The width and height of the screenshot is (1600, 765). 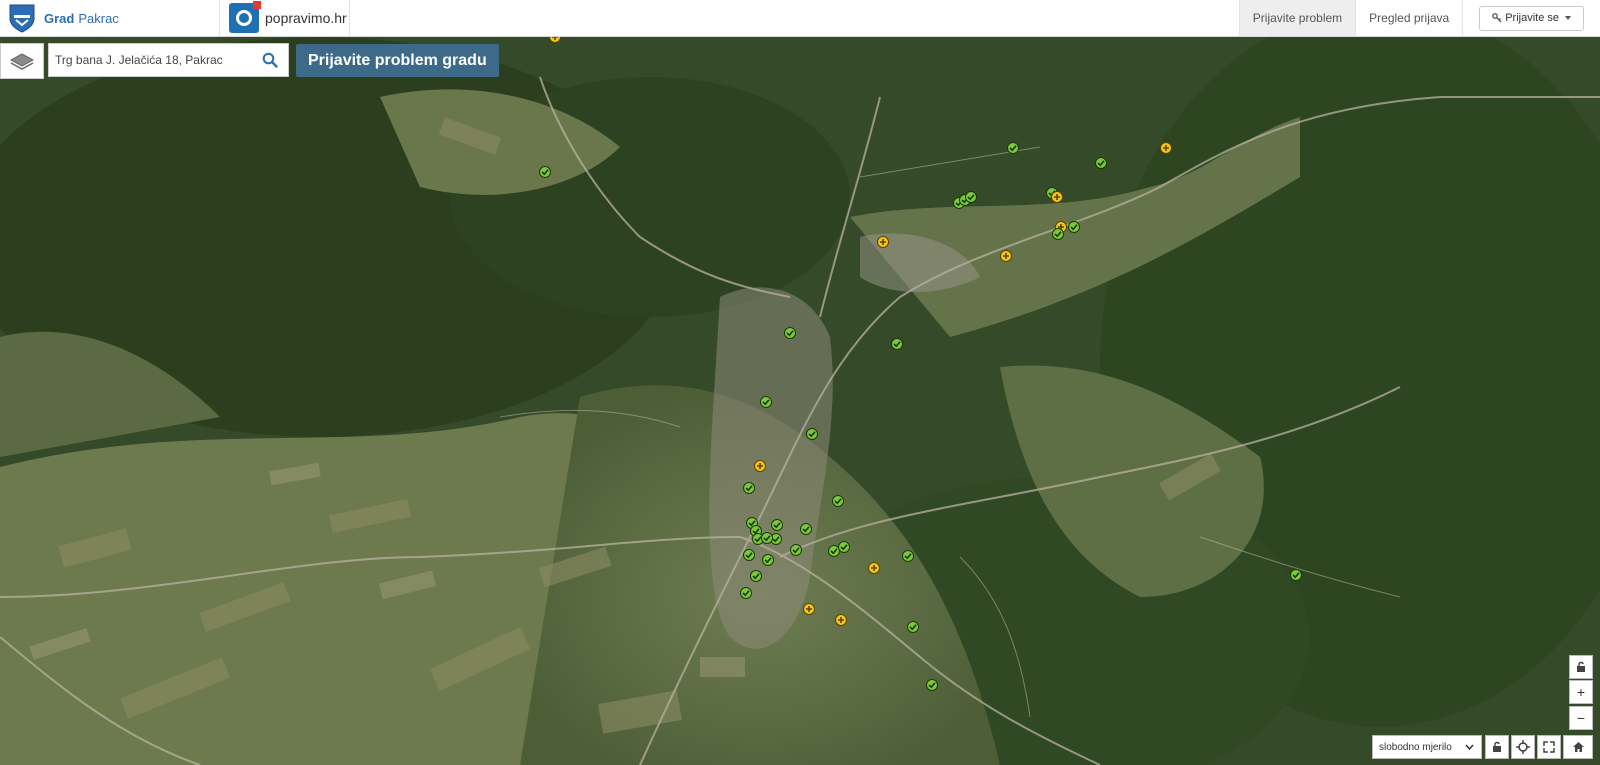 I want to click on crosshair-icon, so click(x=1523, y=747).